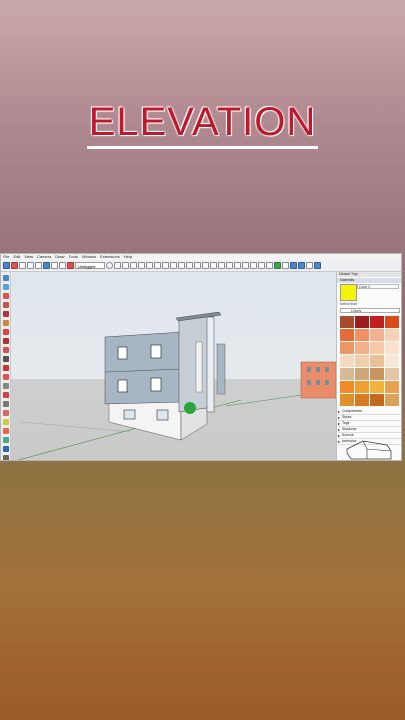 The height and width of the screenshot is (720, 405). I want to click on move-tool-icon, so click(54, 265).